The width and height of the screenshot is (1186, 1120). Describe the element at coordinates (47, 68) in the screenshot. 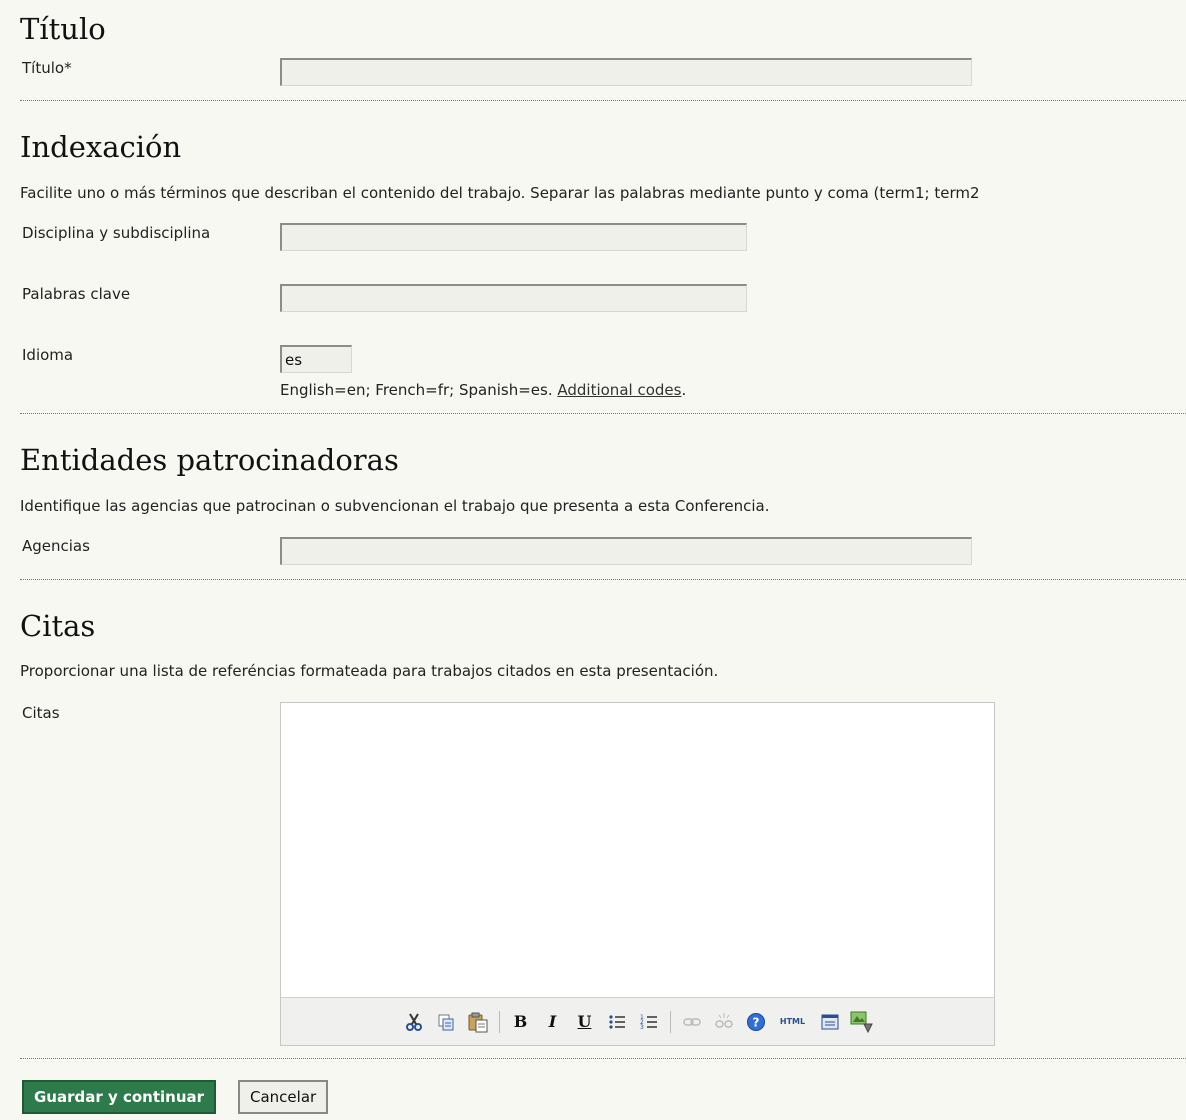

I see `titulo-label: Título*` at that location.